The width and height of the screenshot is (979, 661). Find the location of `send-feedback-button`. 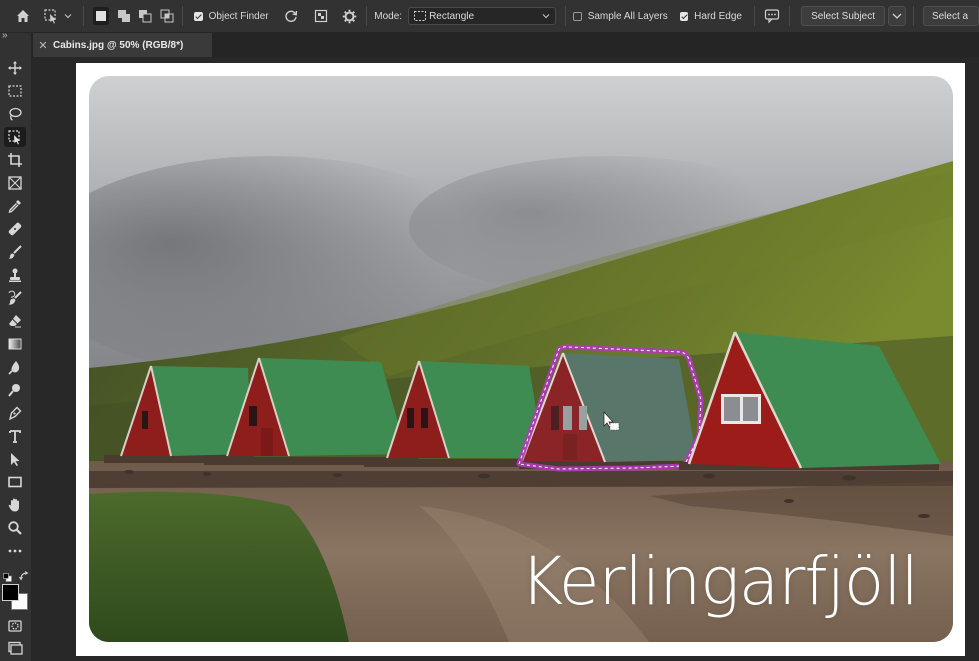

send-feedback-button is located at coordinates (772, 16).